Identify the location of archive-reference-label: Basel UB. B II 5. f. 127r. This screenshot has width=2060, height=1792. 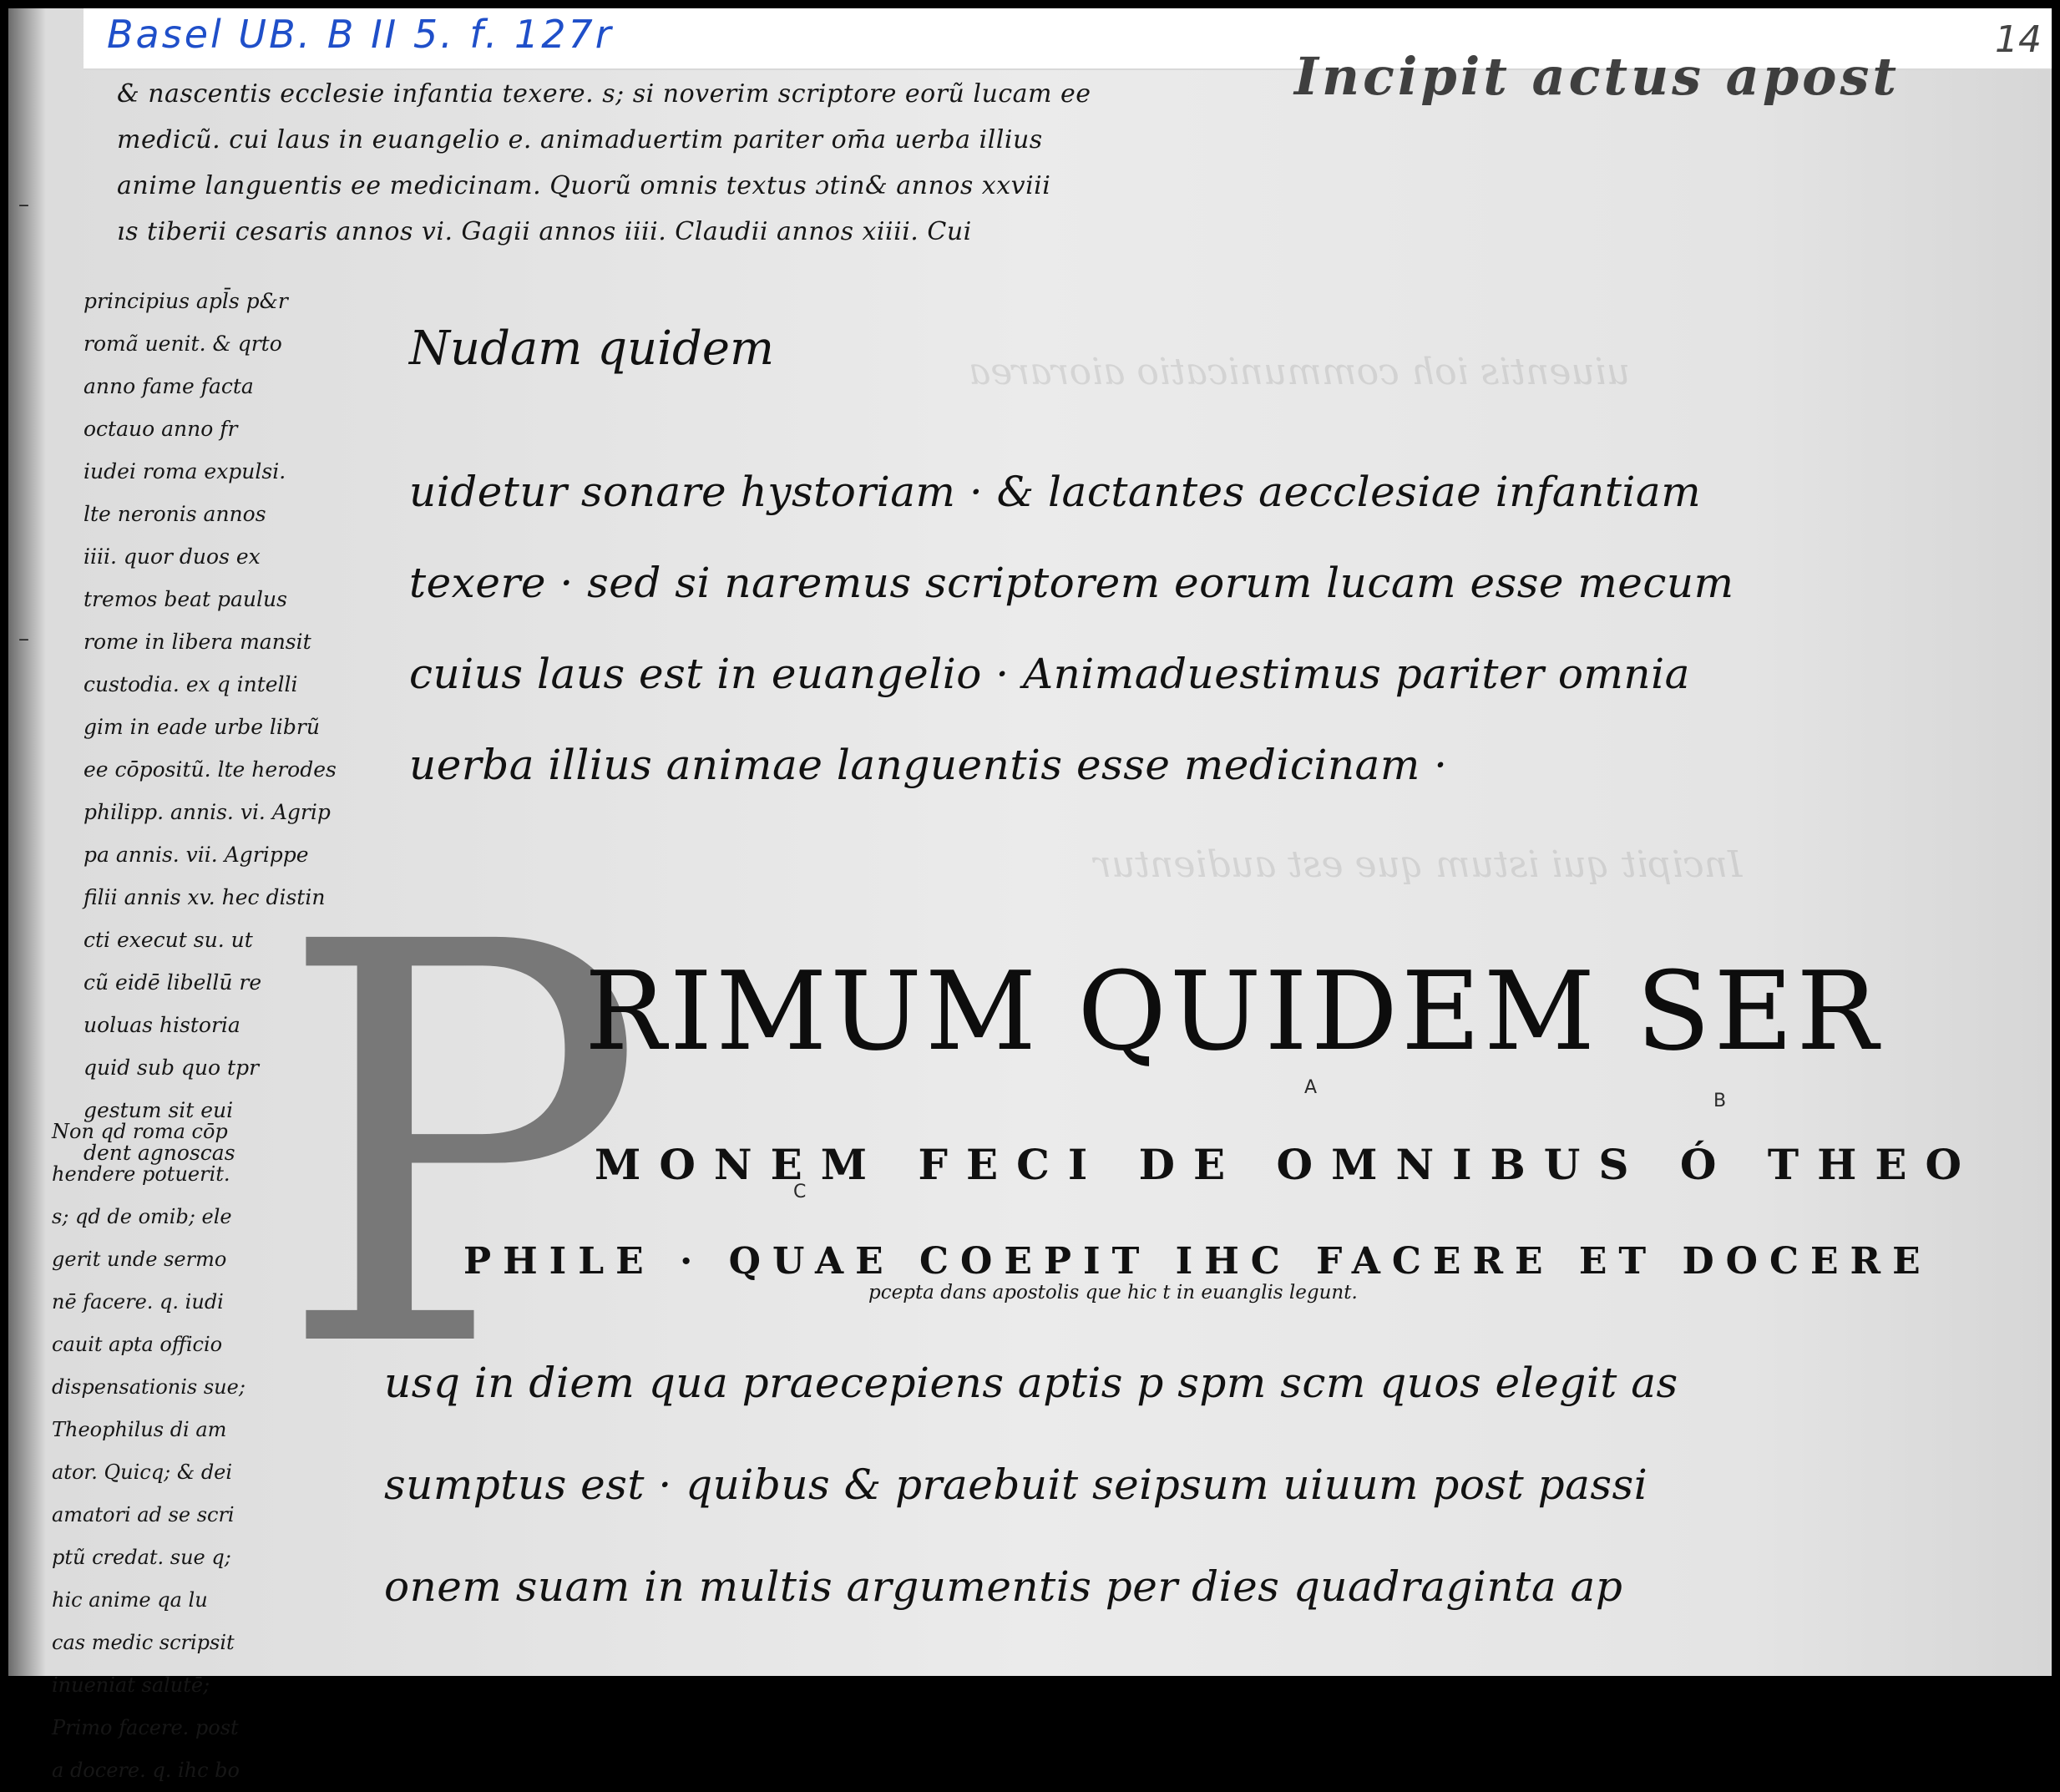
(360, 34).